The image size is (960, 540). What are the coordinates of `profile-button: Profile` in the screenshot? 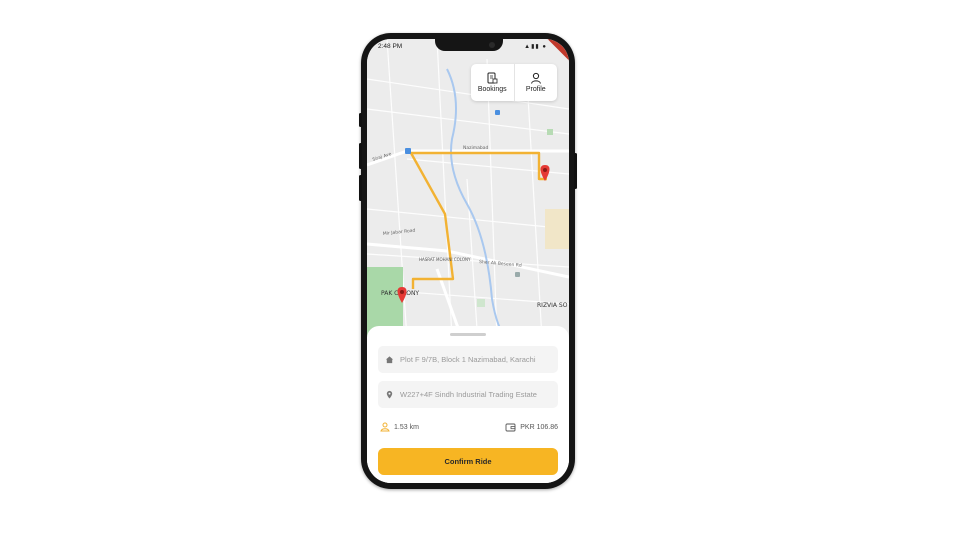 It's located at (535, 82).